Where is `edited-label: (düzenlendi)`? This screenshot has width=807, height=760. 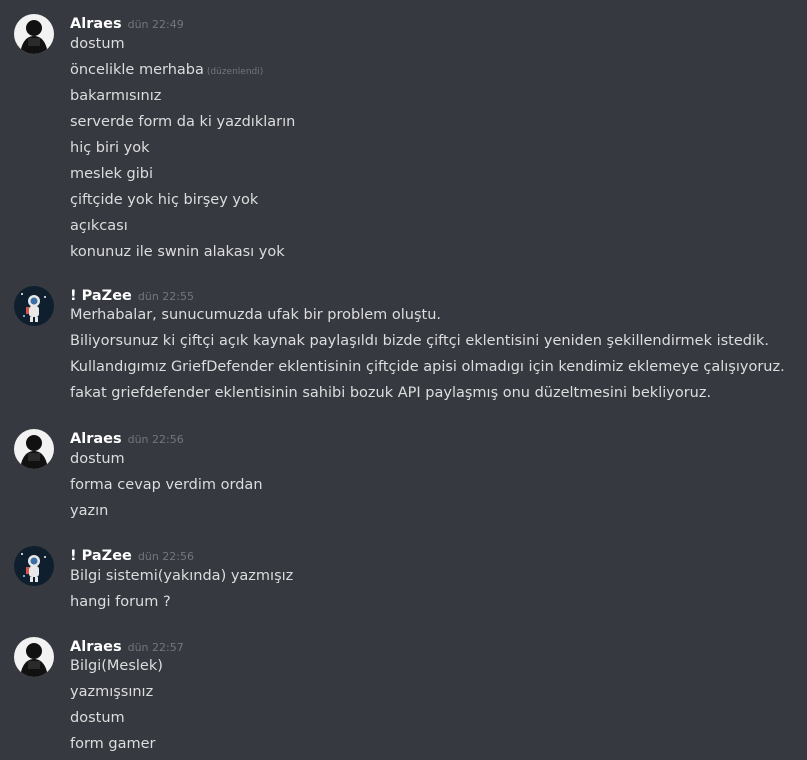
edited-label: (düzenlendi) is located at coordinates (235, 72).